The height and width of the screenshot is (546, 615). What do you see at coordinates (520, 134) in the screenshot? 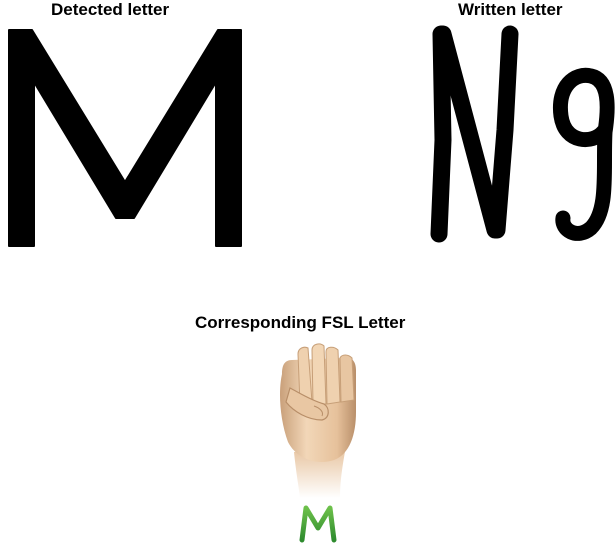
I see `written-letter-image` at bounding box center [520, 134].